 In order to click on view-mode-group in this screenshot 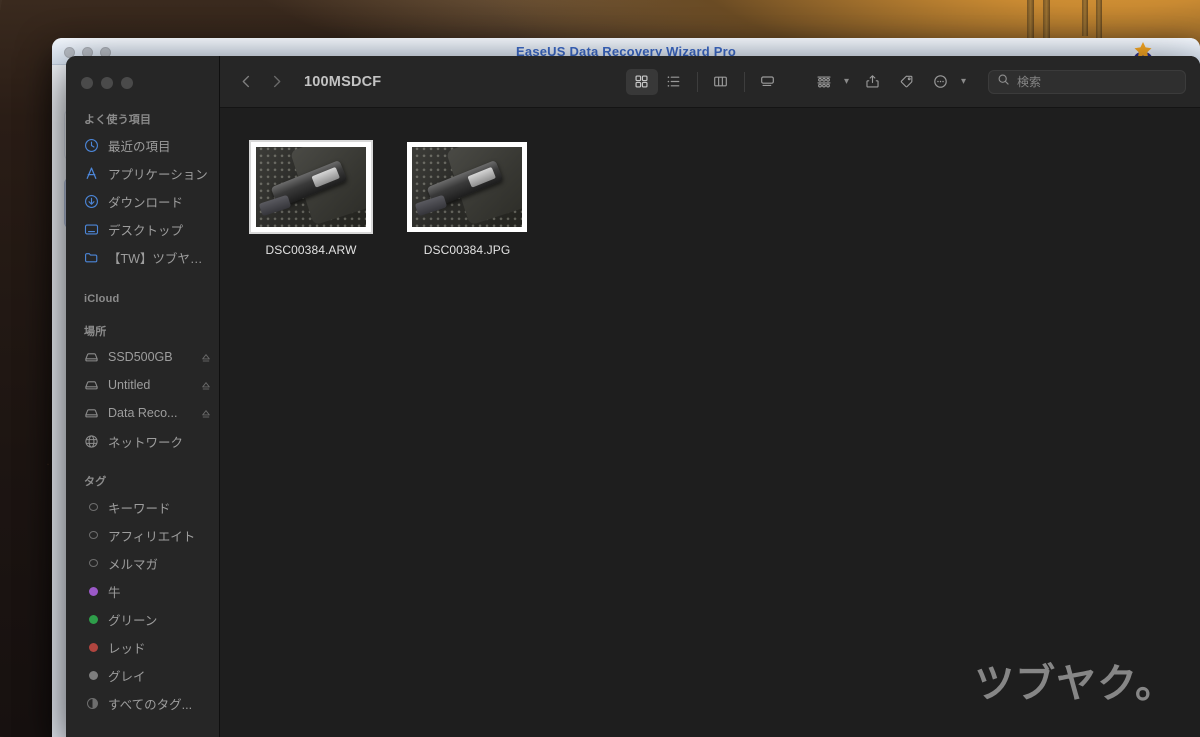, I will do `click(704, 81)`.